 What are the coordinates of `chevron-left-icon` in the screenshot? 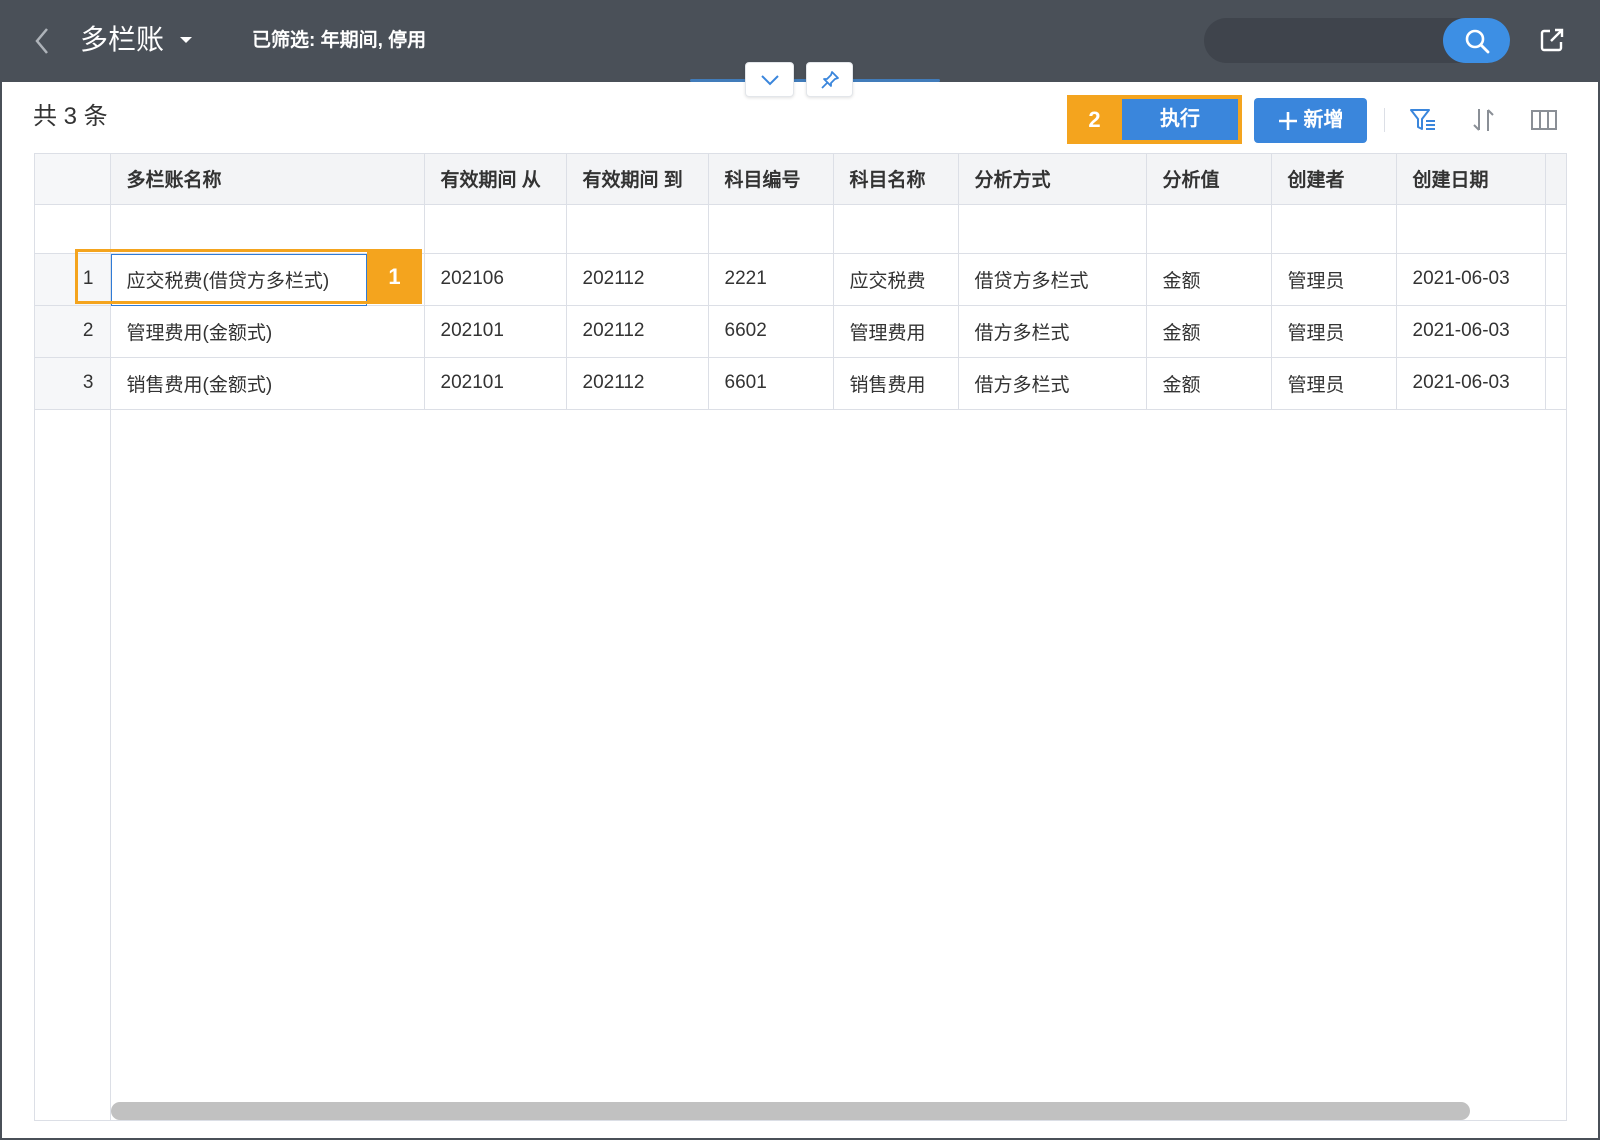 It's located at (41, 41).